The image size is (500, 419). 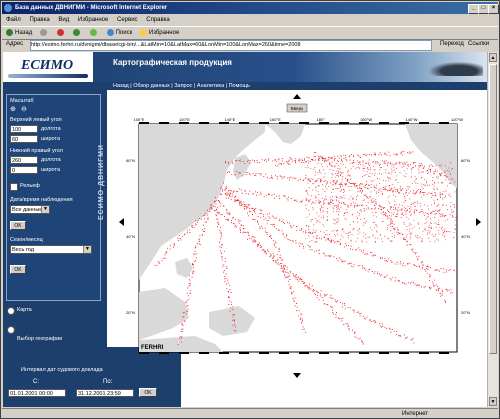 What do you see at coordinates (24, 170) in the screenshot?
I see `bottom-right-lat-input: 0` at bounding box center [24, 170].